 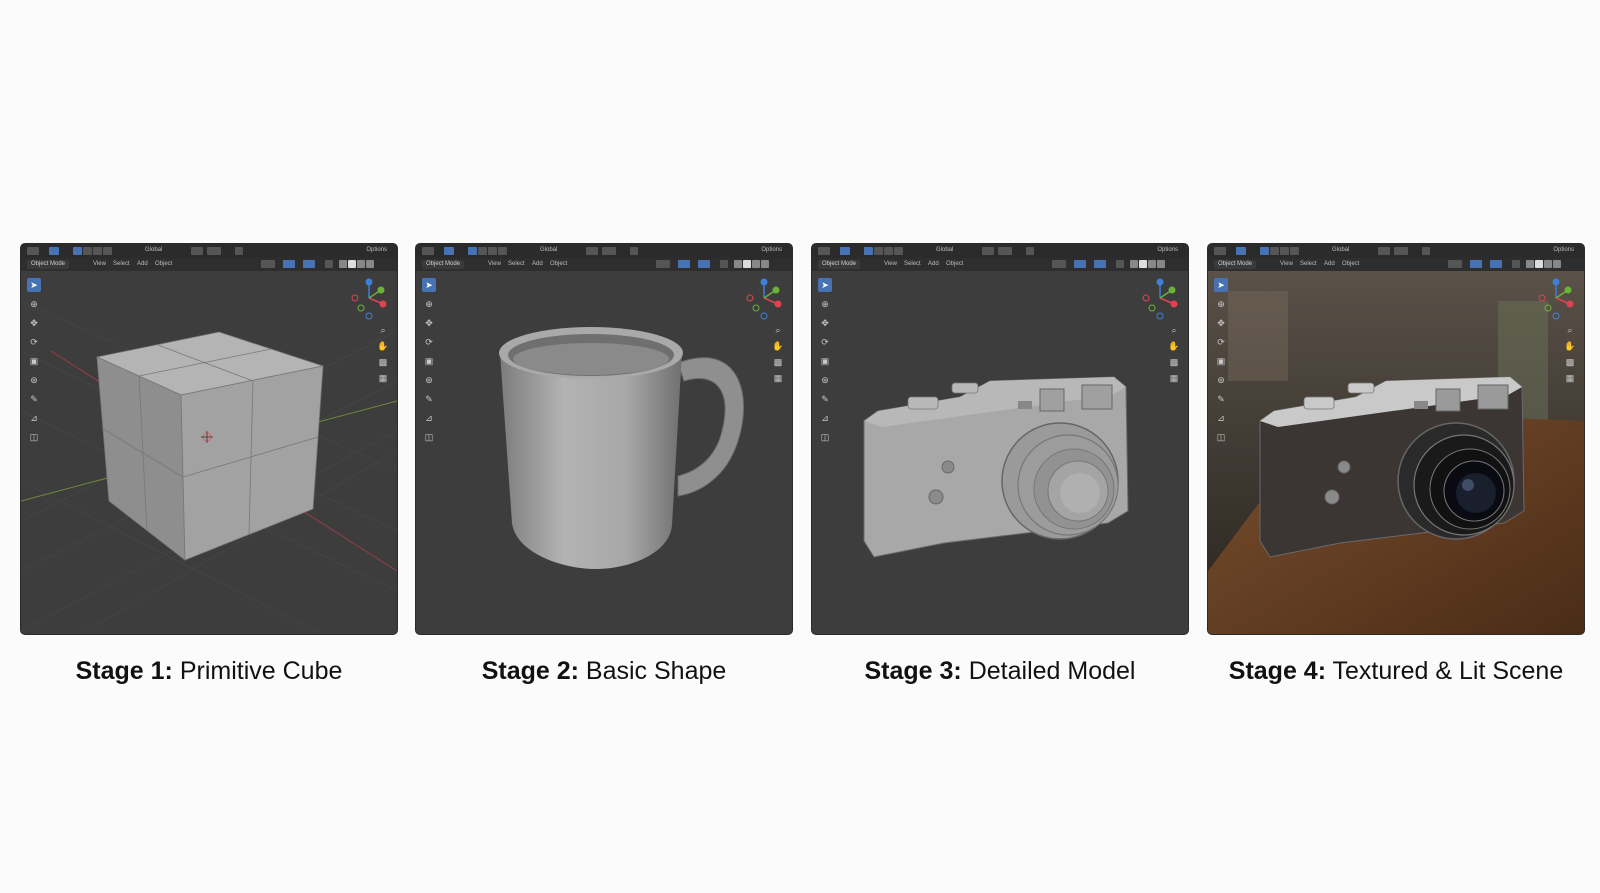 I want to click on snap-button, so click(x=609, y=251).